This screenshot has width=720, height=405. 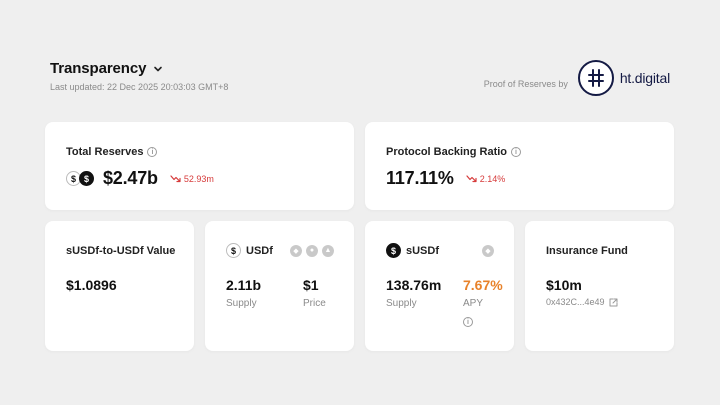 I want to click on susdf-value-label: sUSDf-to-USDf Value, so click(x=121, y=251).